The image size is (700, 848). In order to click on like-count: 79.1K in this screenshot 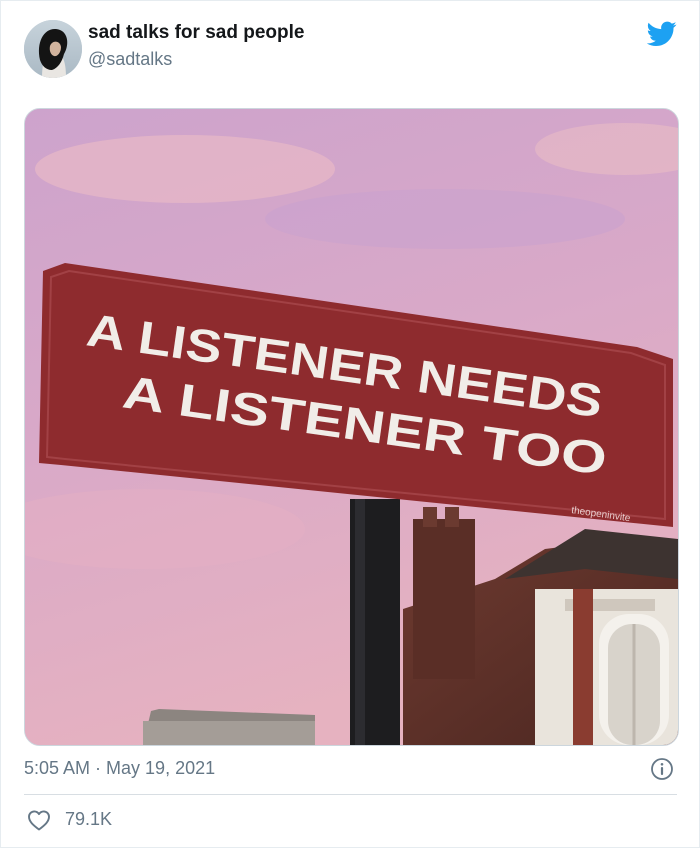, I will do `click(88, 819)`.